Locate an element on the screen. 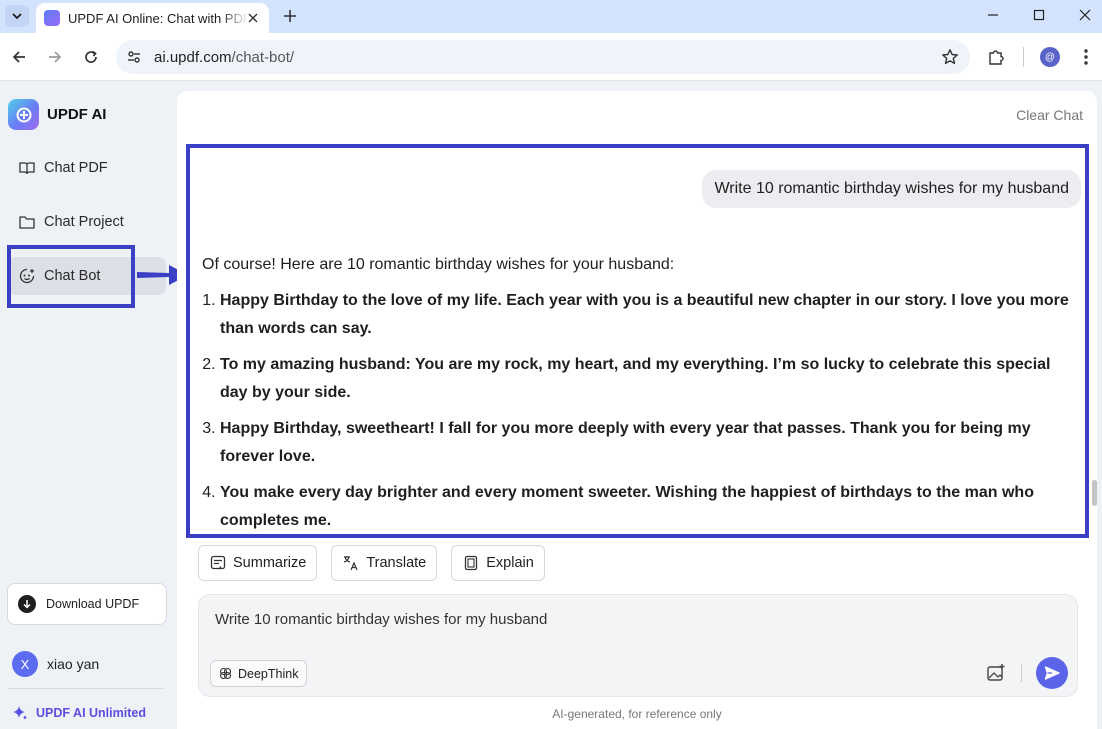 The height and width of the screenshot is (729, 1102). new-tab-button is located at coordinates (290, 16).